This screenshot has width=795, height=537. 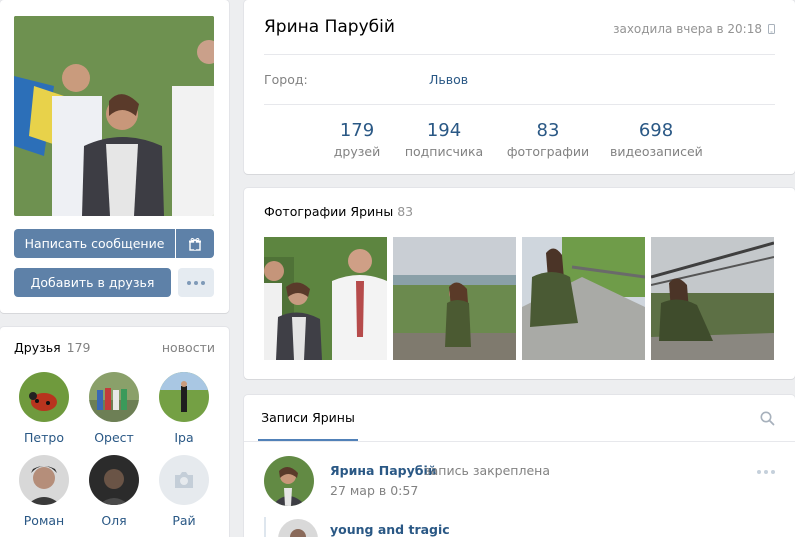 I want to click on tab-wall-posts: Записи Ярины, so click(x=308, y=418).